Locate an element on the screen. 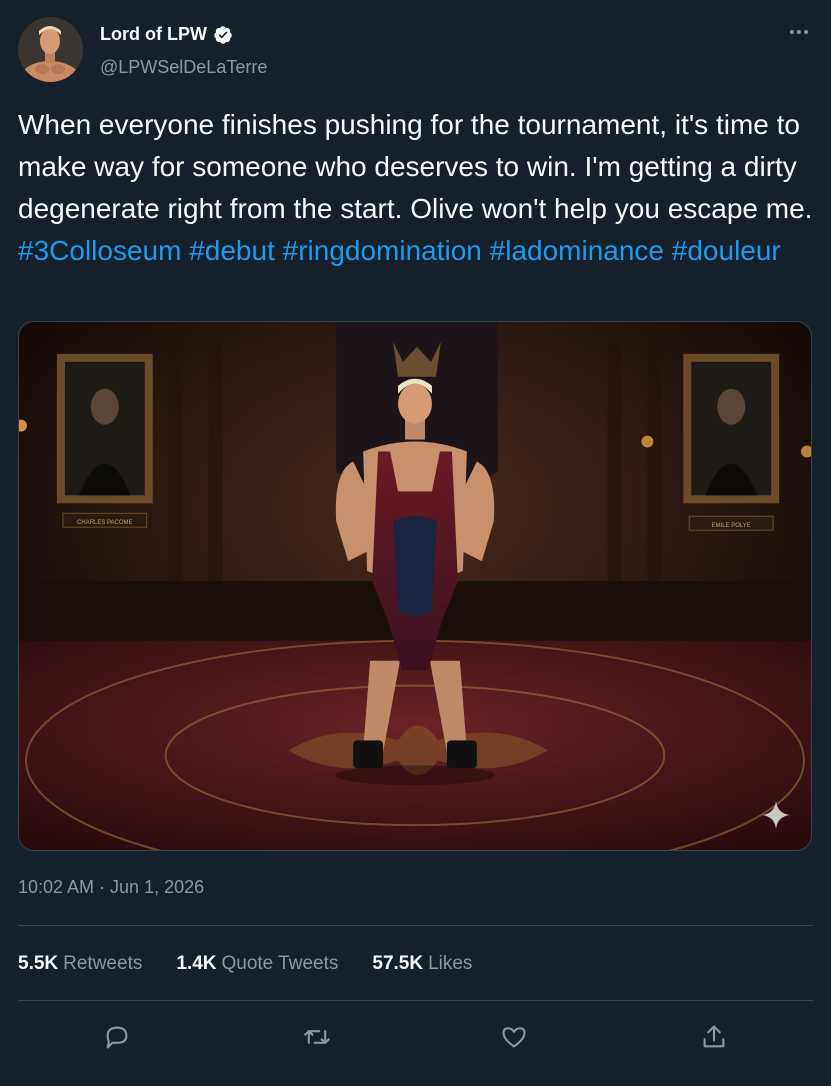 The height and width of the screenshot is (1086, 831). action-bar is located at coordinates (415, 1037).